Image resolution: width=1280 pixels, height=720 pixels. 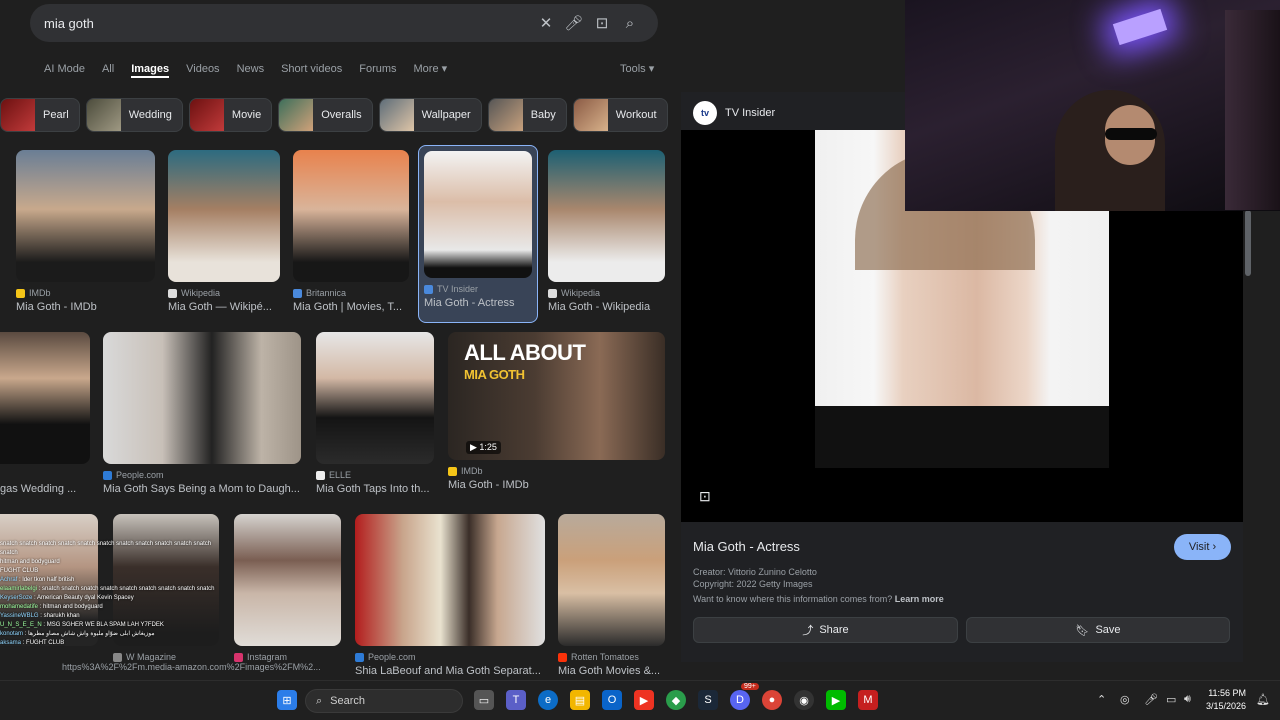 I want to click on chip-wedding: Wedding, so click(x=134, y=115).